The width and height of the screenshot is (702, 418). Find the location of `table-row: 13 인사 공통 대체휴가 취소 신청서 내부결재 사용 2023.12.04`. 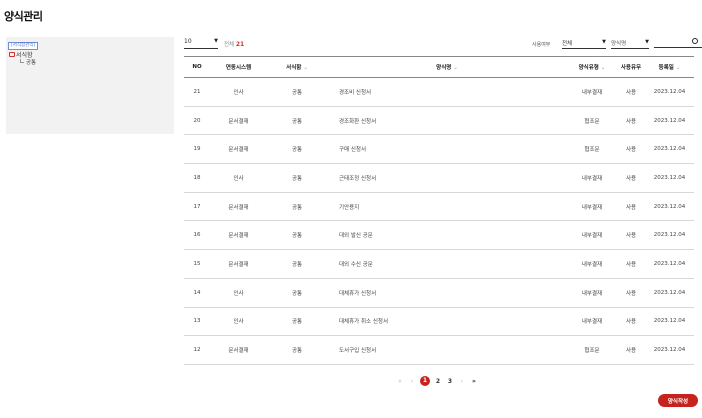

table-row: 13 인사 공통 대체휴가 취소 신청서 내부결재 사용 2023.12.04 is located at coordinates (439, 322).